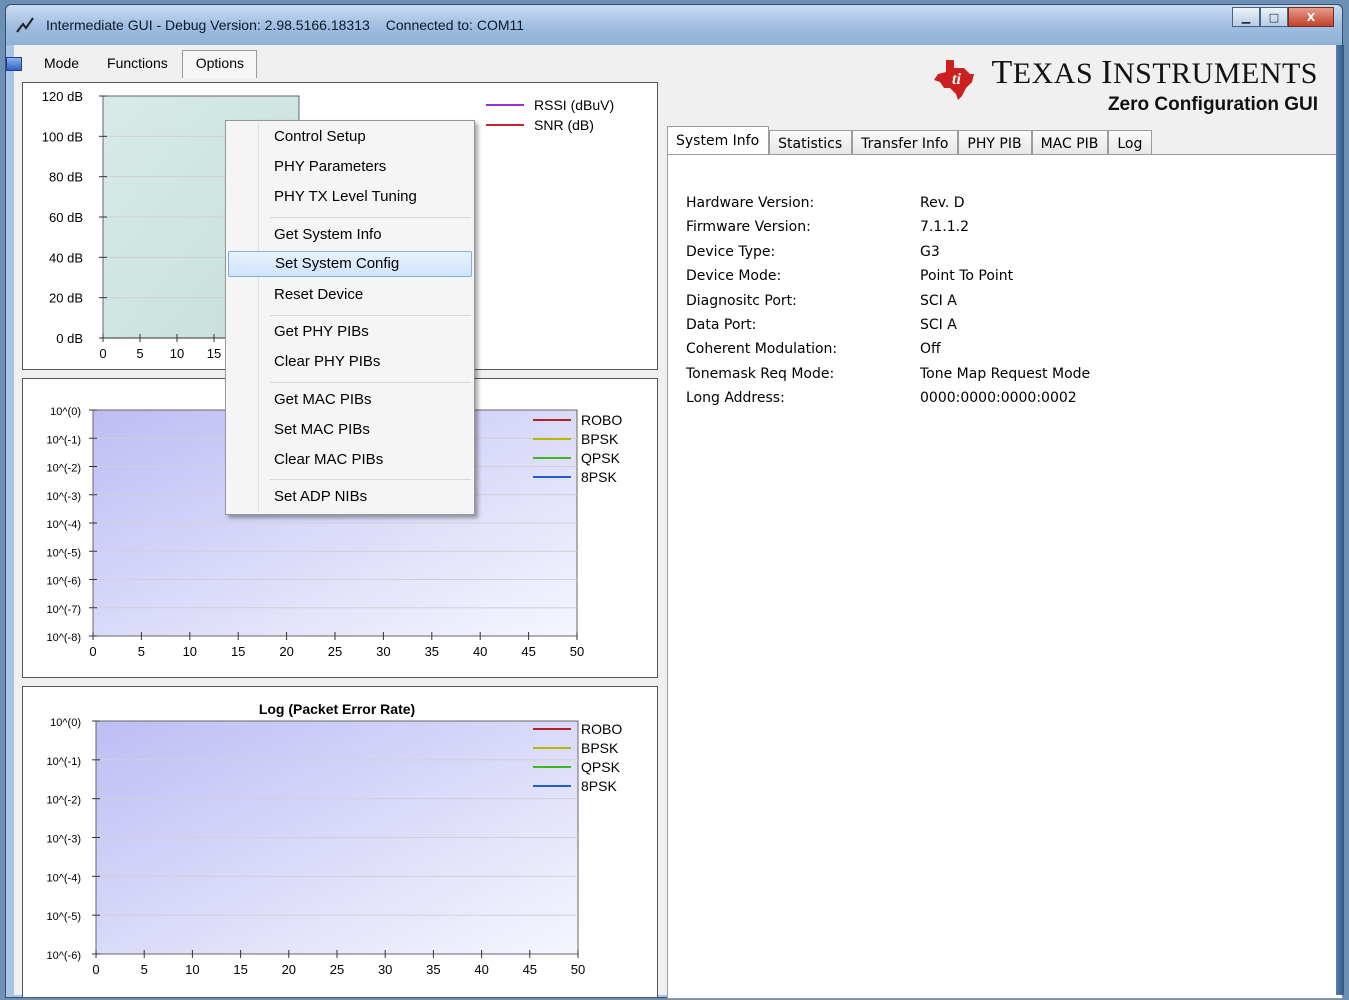 This screenshot has width=1349, height=1000. What do you see at coordinates (1107, 72) in the screenshot?
I see `brand-letter-i: I` at bounding box center [1107, 72].